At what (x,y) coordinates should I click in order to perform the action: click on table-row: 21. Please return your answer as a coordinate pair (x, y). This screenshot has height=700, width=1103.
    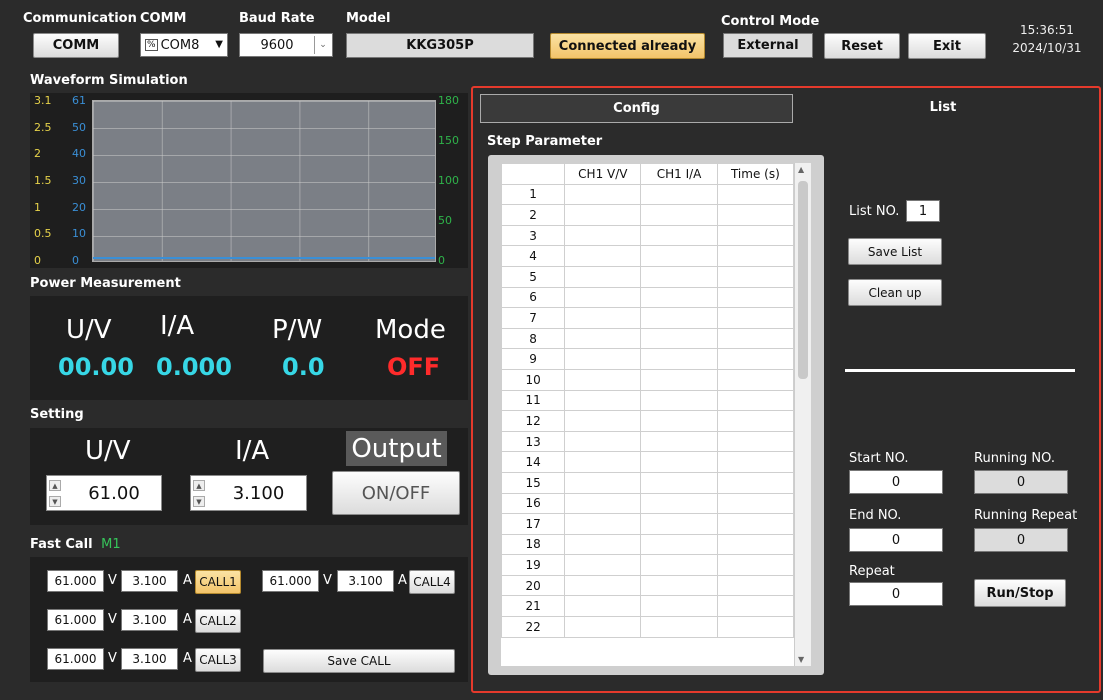
    Looking at the image, I should click on (648, 606).